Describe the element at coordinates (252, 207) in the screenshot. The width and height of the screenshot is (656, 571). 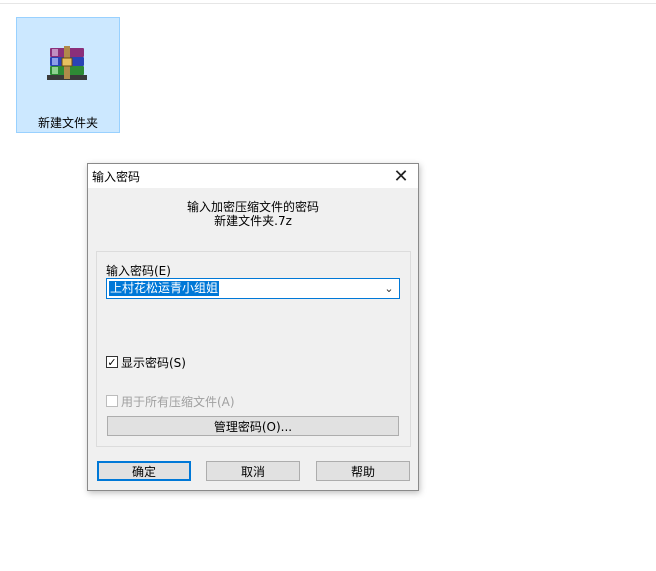
I see `header-line-1: 输入加密压缩文件的密码` at that location.